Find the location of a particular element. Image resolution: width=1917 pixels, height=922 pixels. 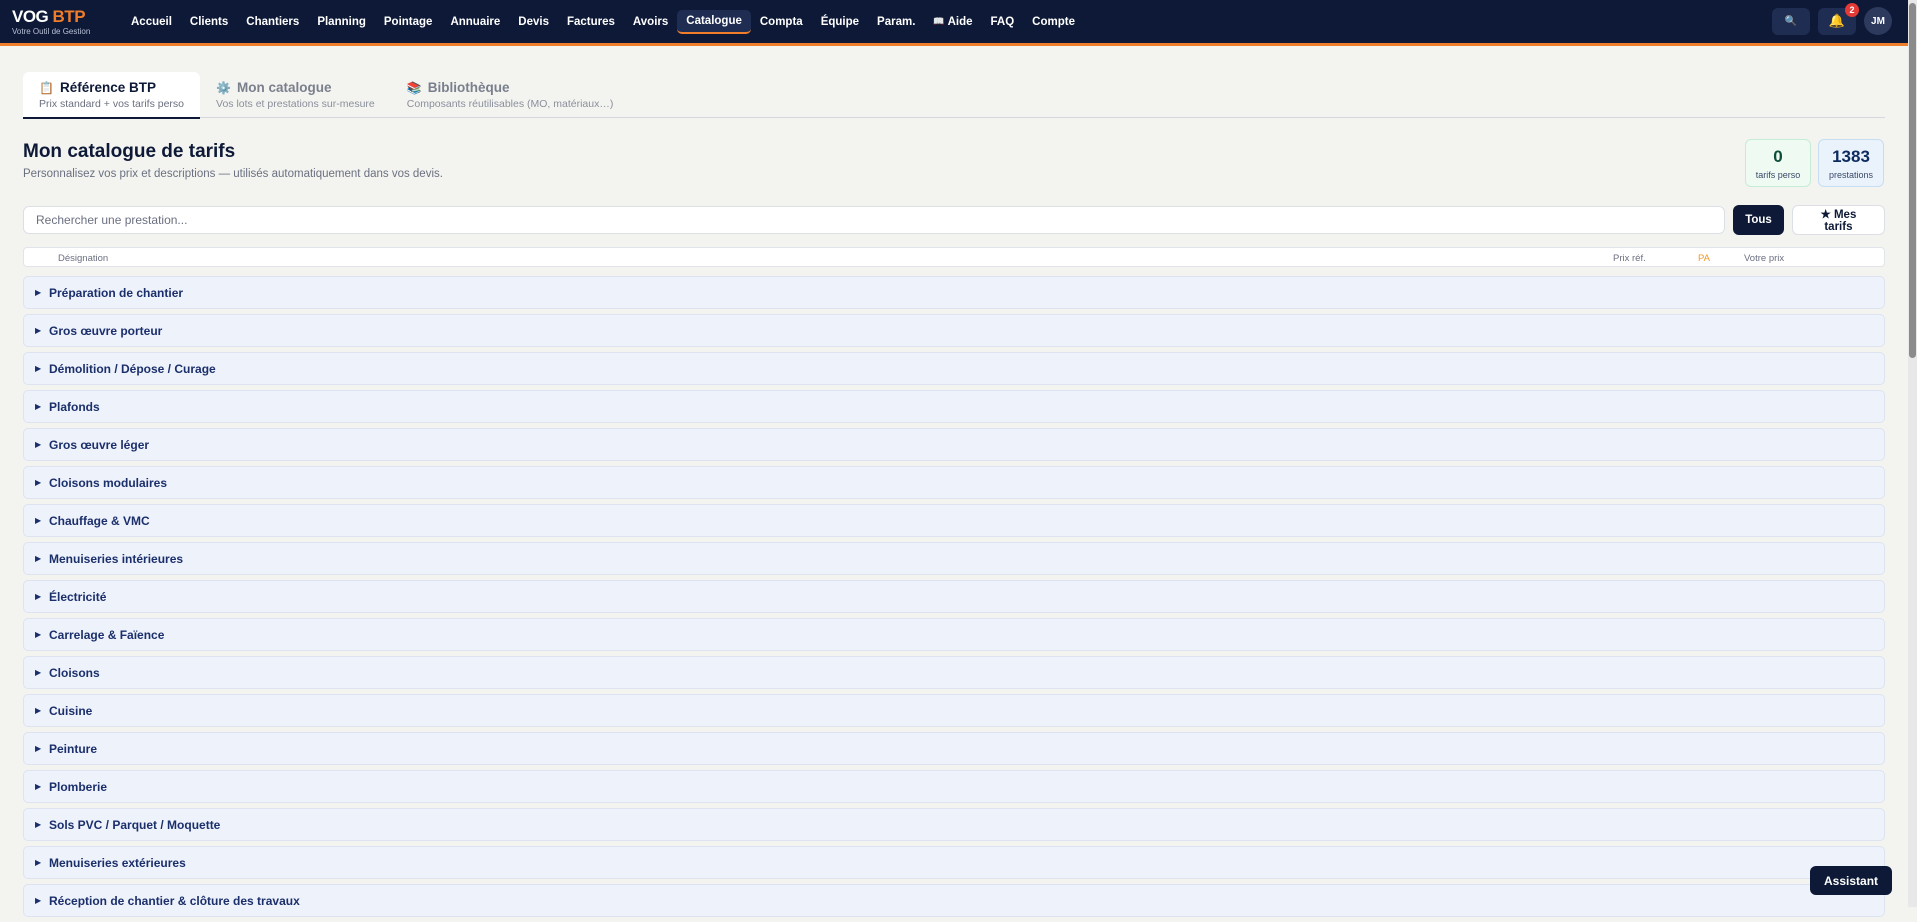

nav-item-label: Planning is located at coordinates (341, 21).